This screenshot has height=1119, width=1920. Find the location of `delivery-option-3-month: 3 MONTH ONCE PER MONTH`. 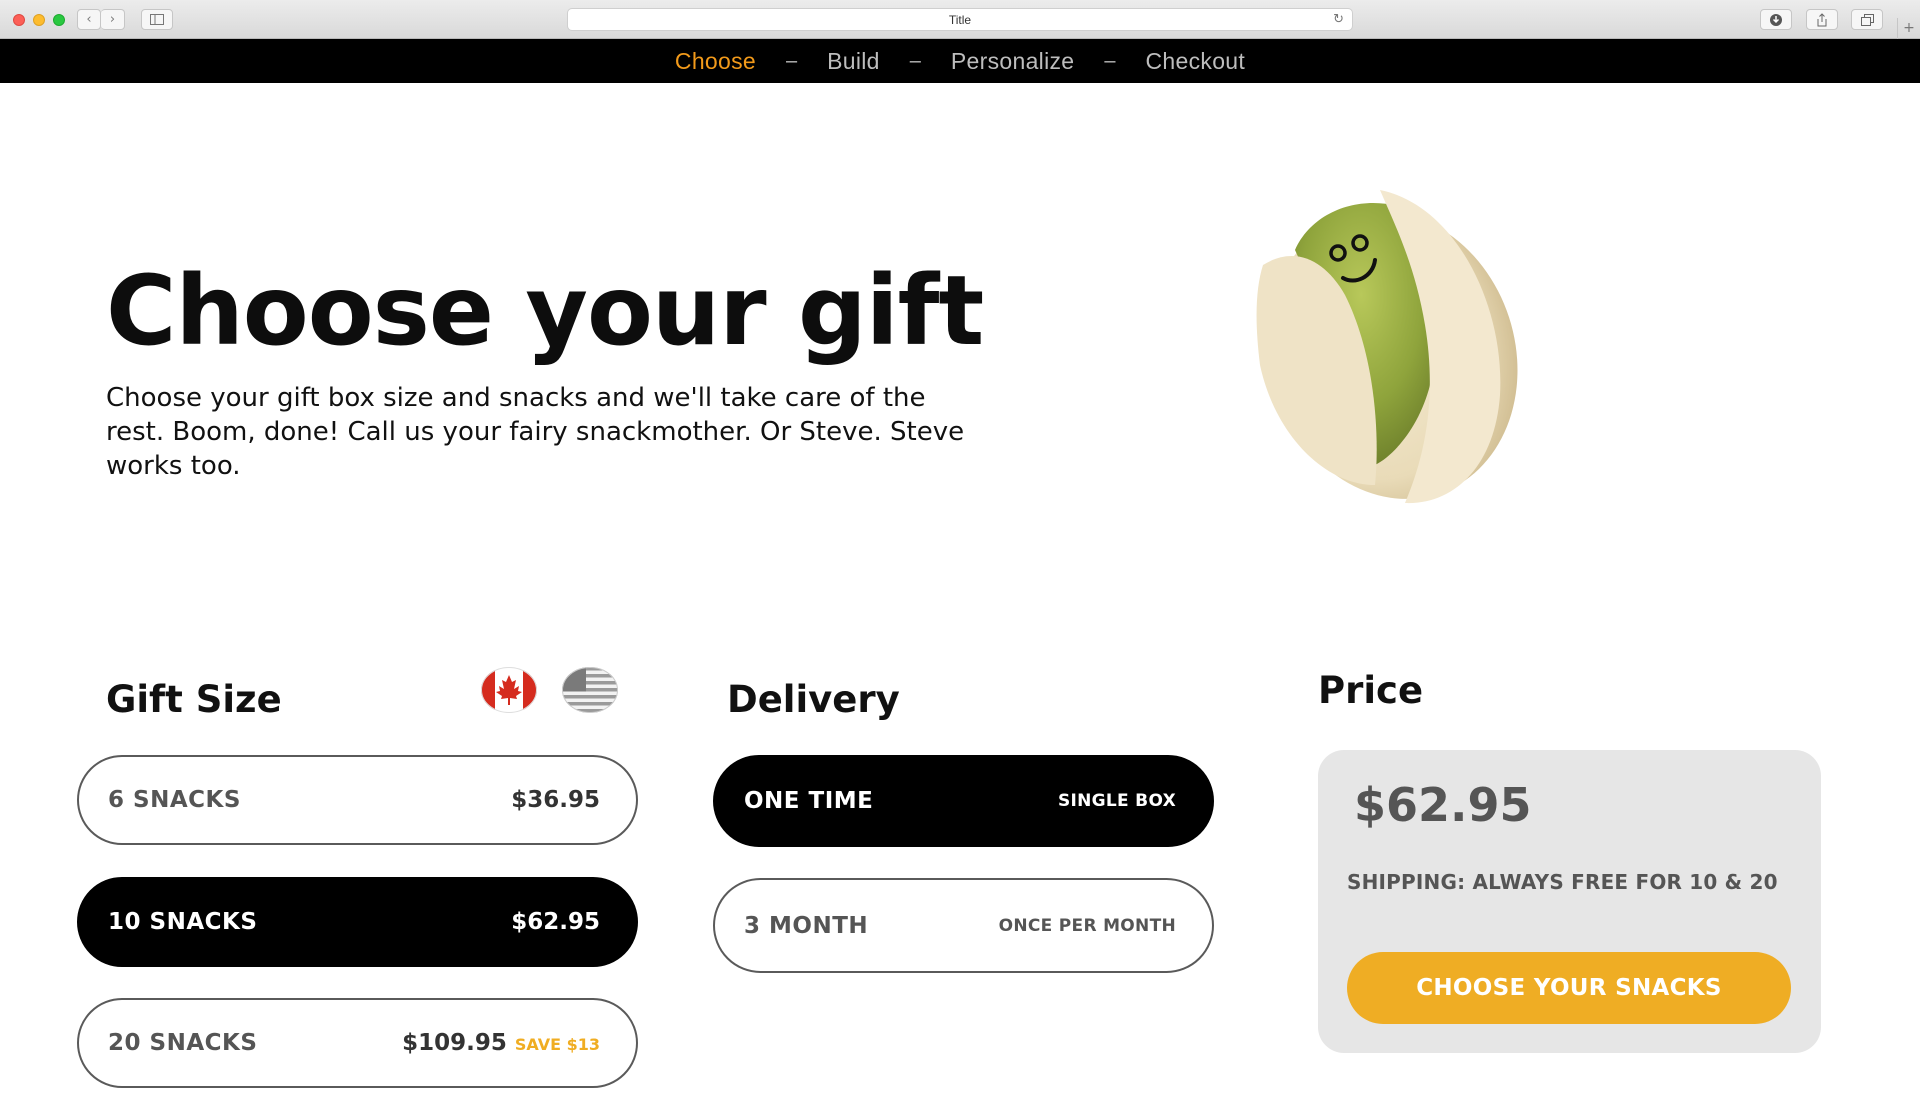

delivery-option-3-month: 3 MONTH ONCE PER MONTH is located at coordinates (963, 925).